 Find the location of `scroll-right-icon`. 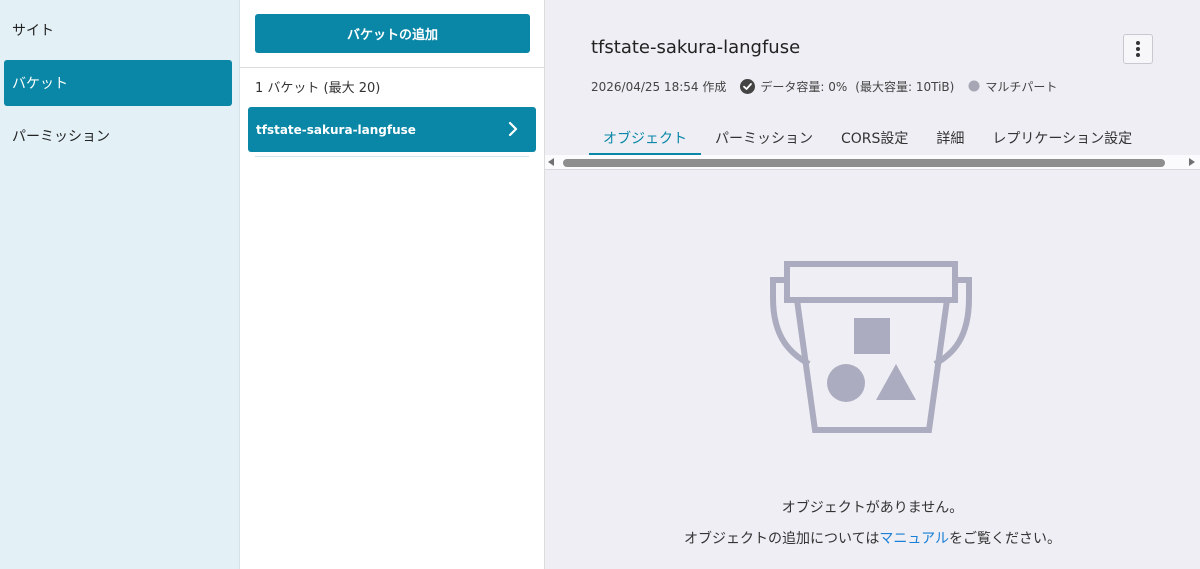

scroll-right-icon is located at coordinates (1192, 162).